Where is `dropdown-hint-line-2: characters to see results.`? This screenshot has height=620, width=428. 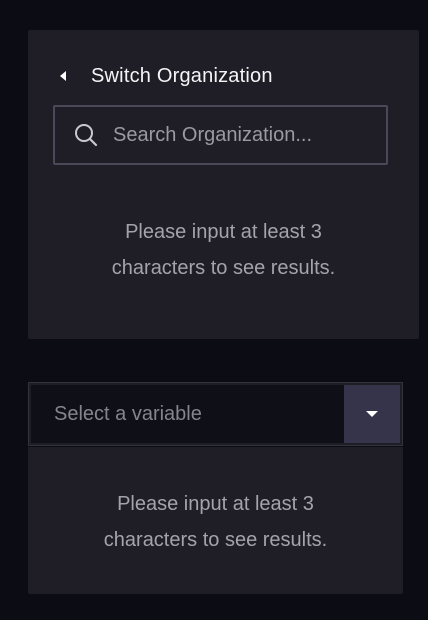
dropdown-hint-line-2: characters to see results. is located at coordinates (215, 540).